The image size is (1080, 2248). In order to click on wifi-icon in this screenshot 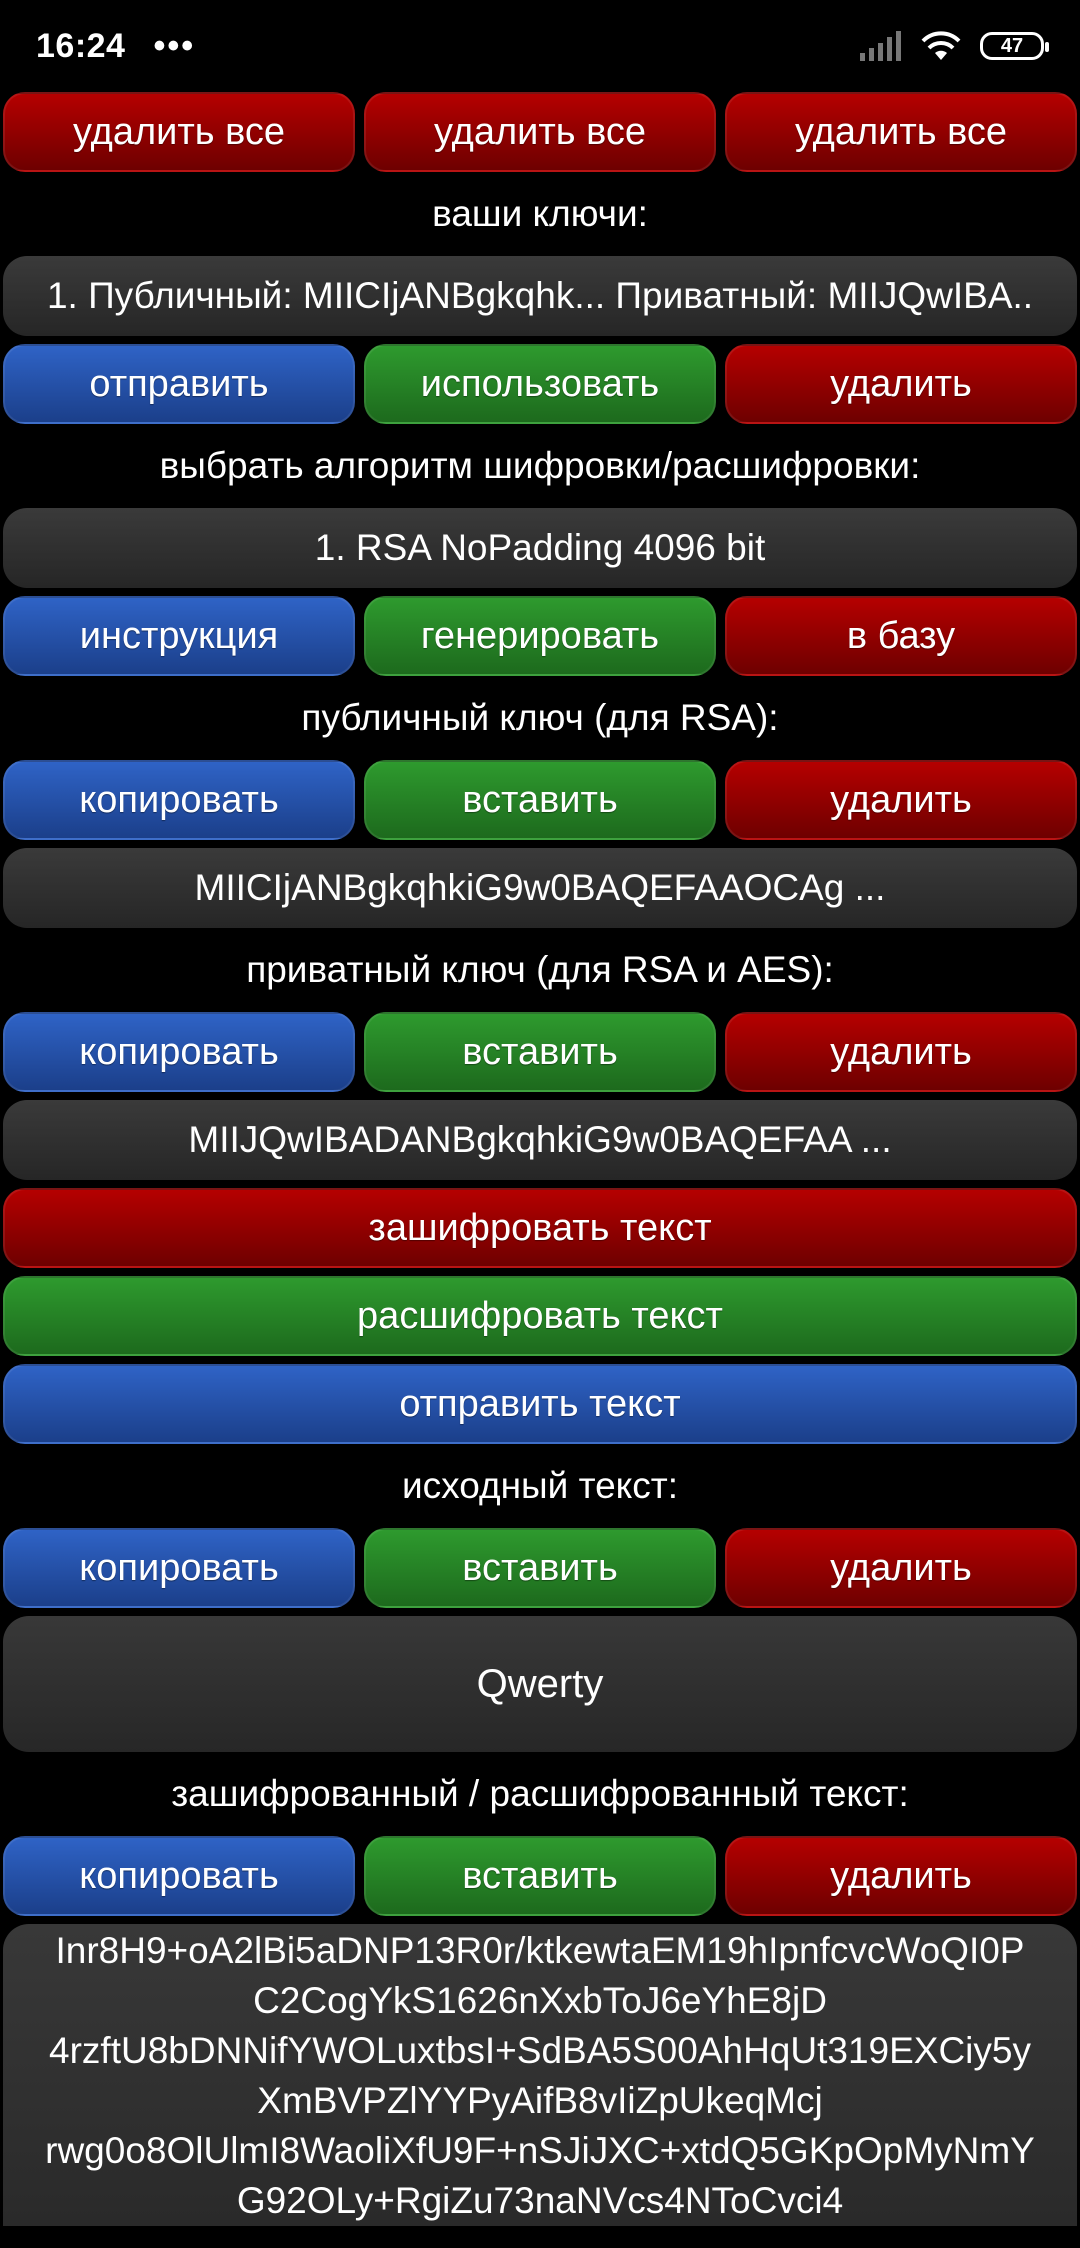, I will do `click(941, 45)`.